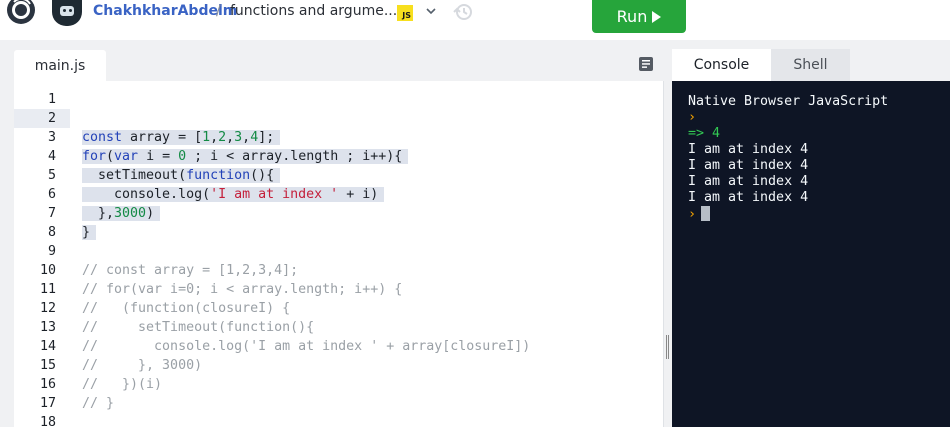 The height and width of the screenshot is (427, 950). What do you see at coordinates (632, 16) in the screenshot?
I see `run-button-label: Run` at bounding box center [632, 16].